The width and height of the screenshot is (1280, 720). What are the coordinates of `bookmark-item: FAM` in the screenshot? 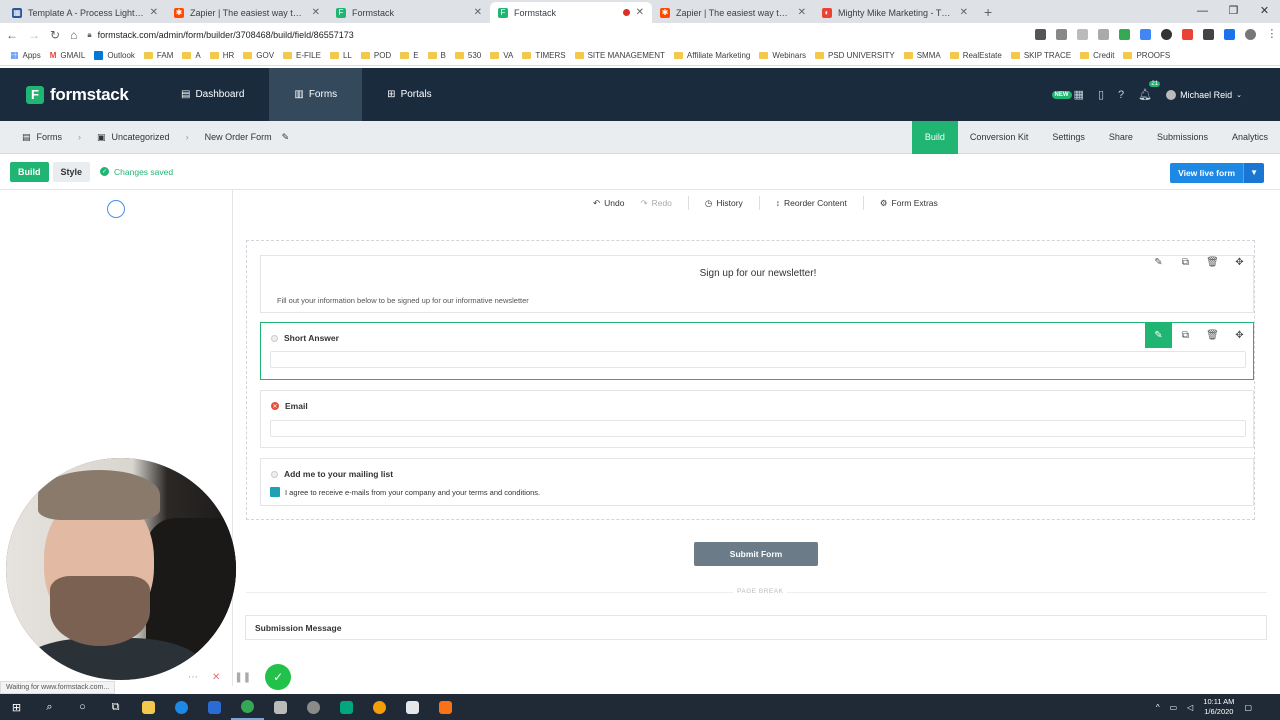 It's located at (158, 55).